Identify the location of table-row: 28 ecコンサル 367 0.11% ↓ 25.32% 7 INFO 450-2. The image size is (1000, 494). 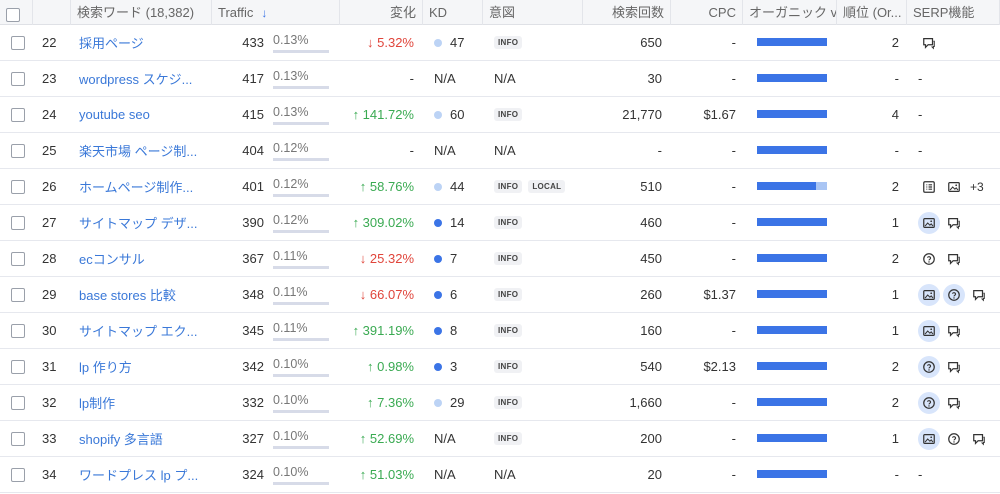
(500, 259).